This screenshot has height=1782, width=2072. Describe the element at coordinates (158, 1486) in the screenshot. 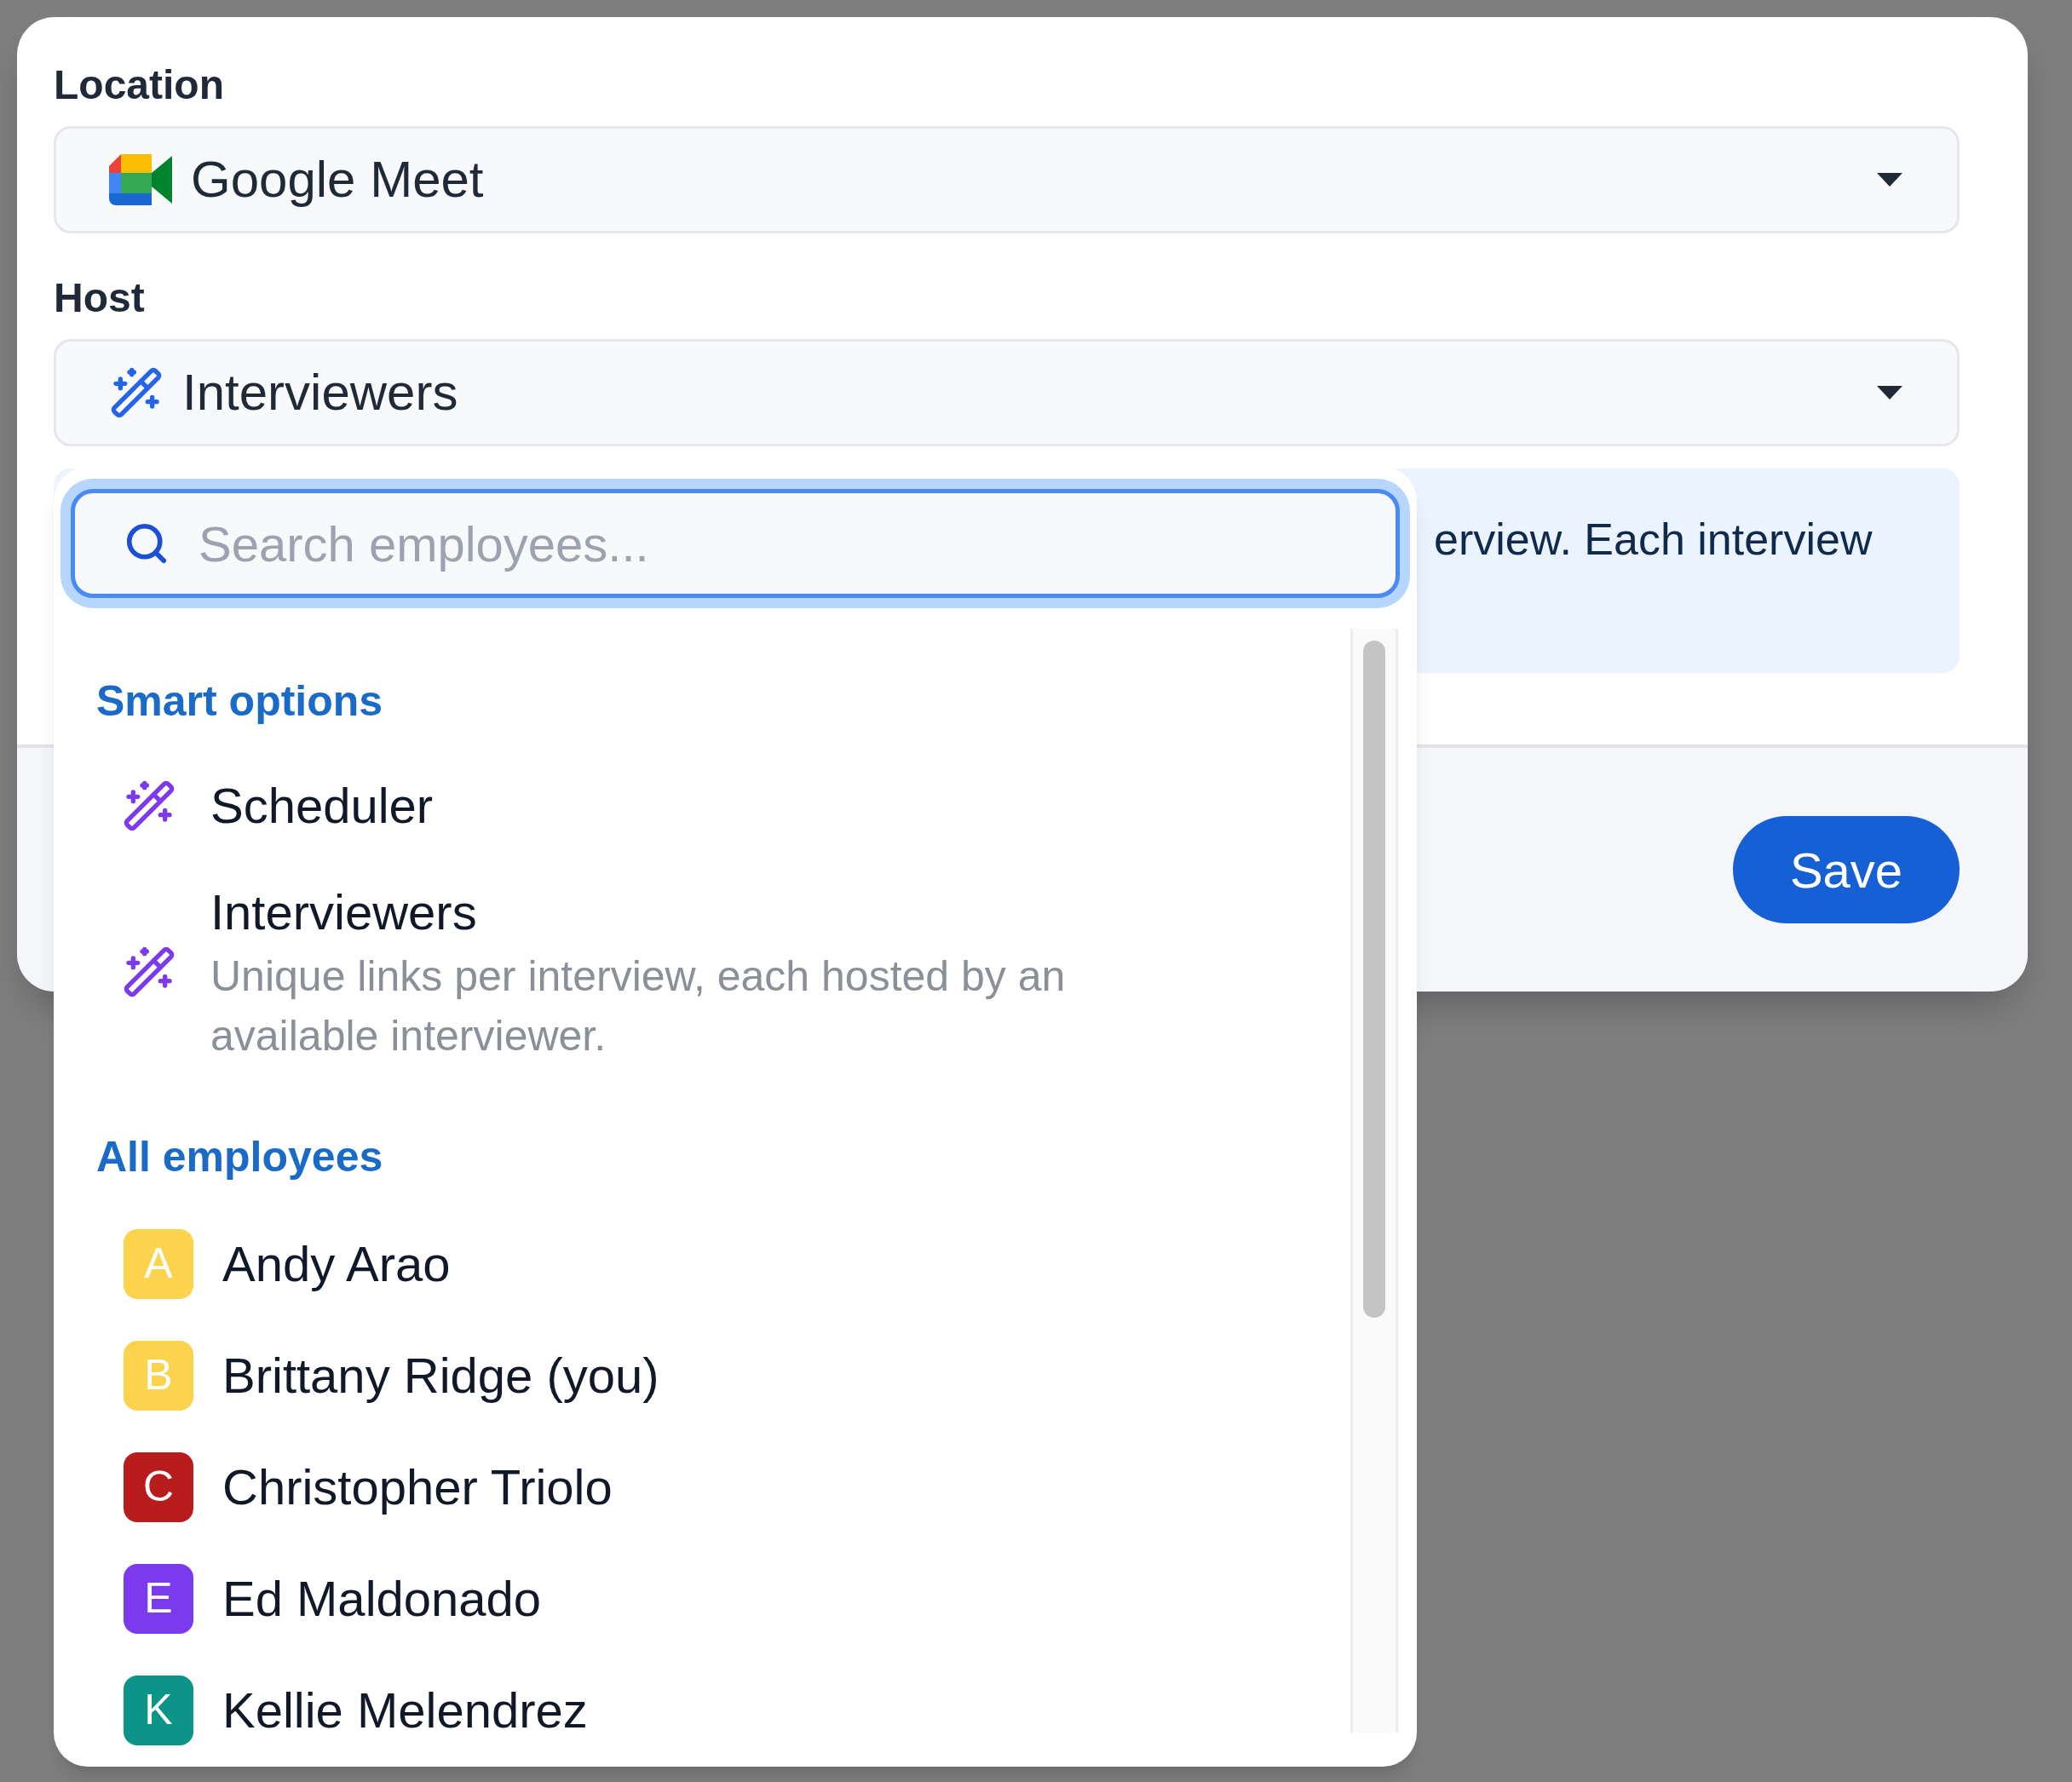

I see `avatar: C` at that location.